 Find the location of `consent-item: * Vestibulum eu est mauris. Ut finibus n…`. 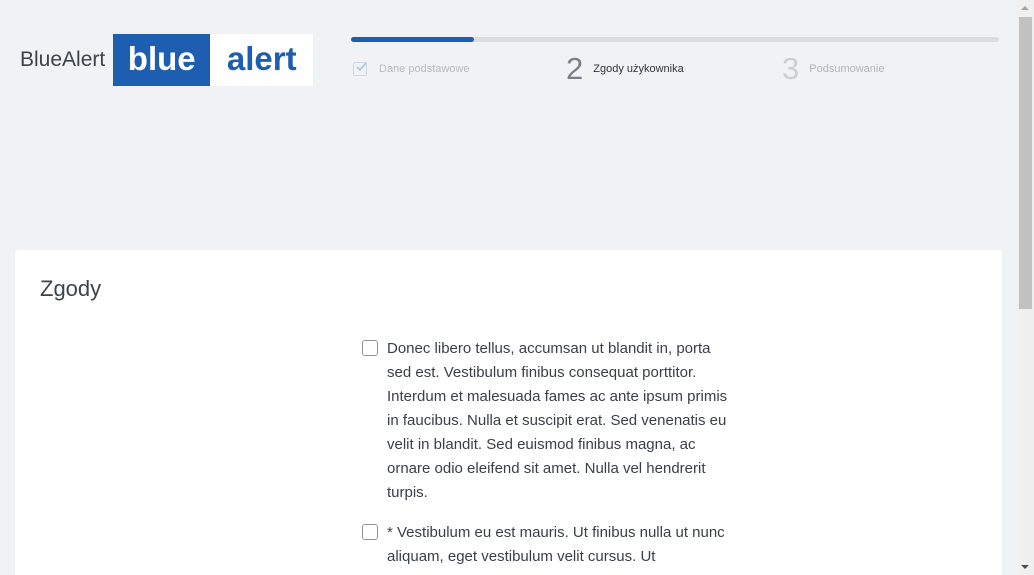

consent-item: * Vestibulum eu est mauris. Ut finibus n… is located at coordinates (549, 545).